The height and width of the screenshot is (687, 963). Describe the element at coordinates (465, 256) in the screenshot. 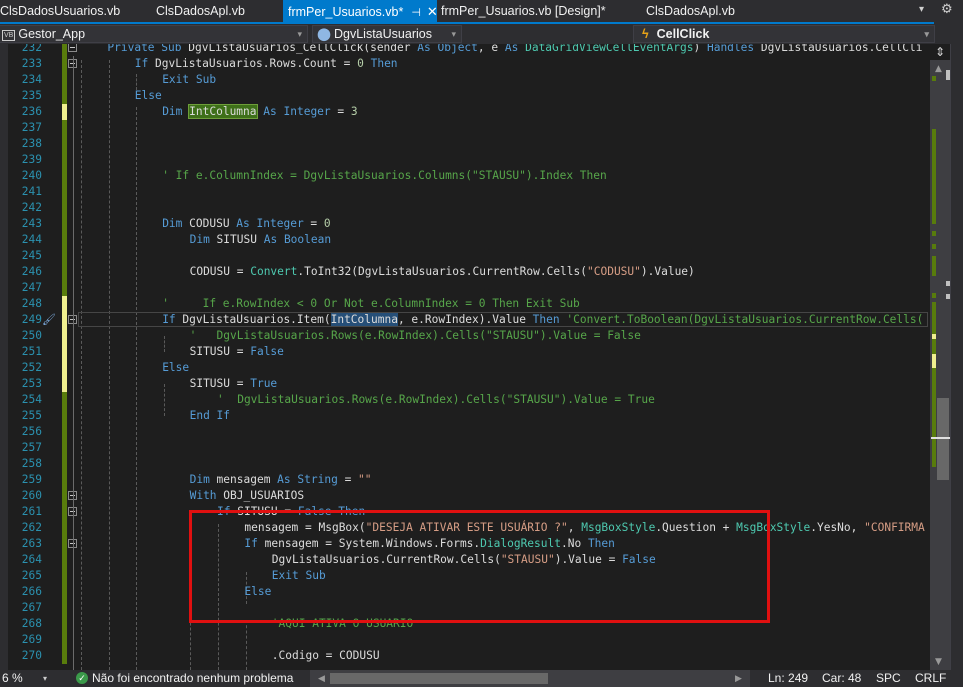

I see `code-line: 245` at that location.